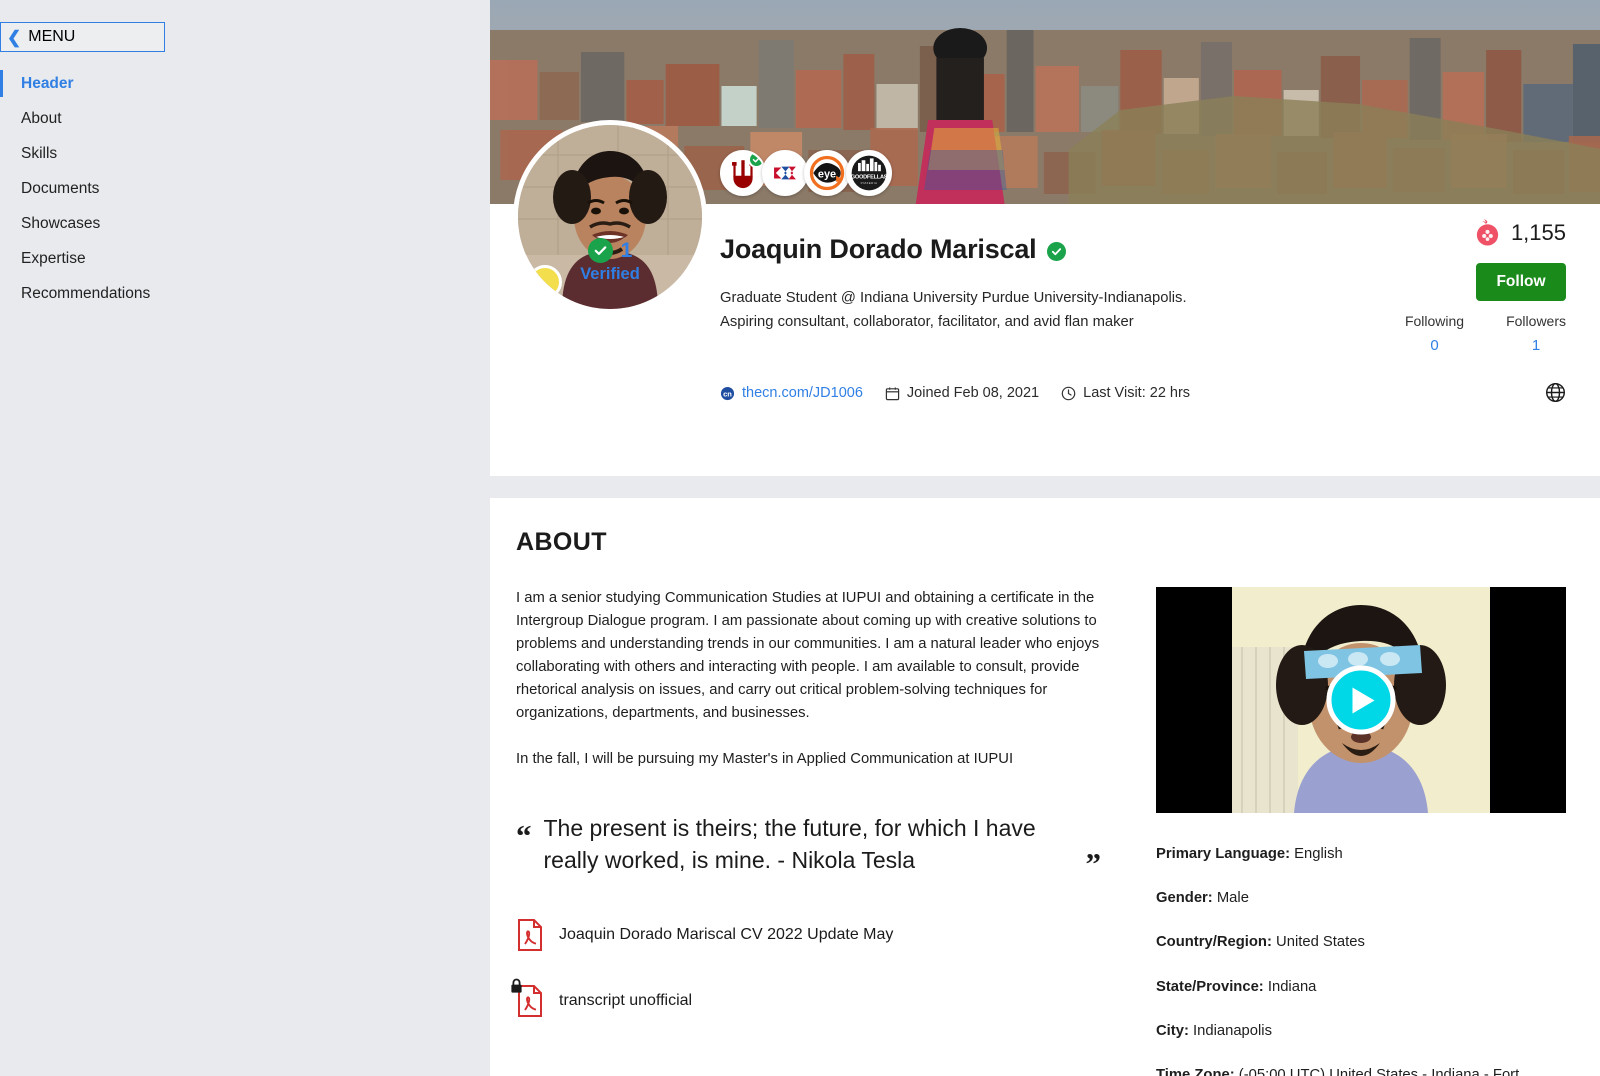 Image resolution: width=1600 pixels, height=1076 pixels. Describe the element at coordinates (1320, 942) in the screenshot. I see `info-value: United States` at that location.